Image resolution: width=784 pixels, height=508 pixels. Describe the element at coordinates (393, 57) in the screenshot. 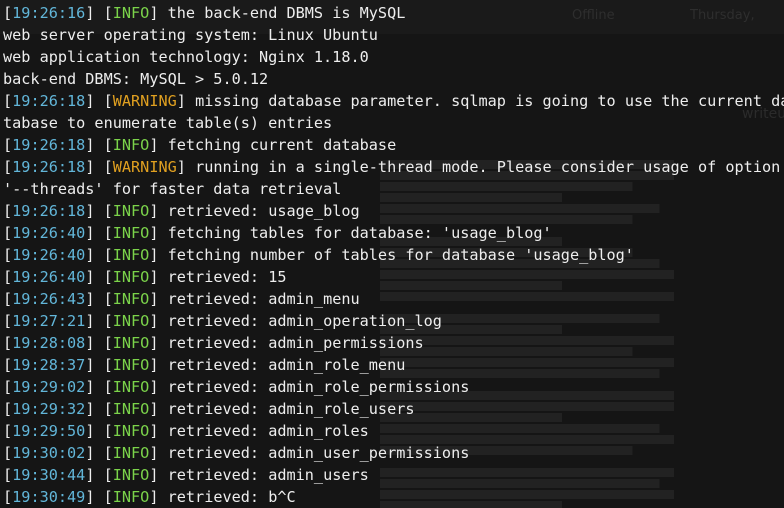

I see `terminal-line: web application technology: Nginx 1.18.0` at that location.